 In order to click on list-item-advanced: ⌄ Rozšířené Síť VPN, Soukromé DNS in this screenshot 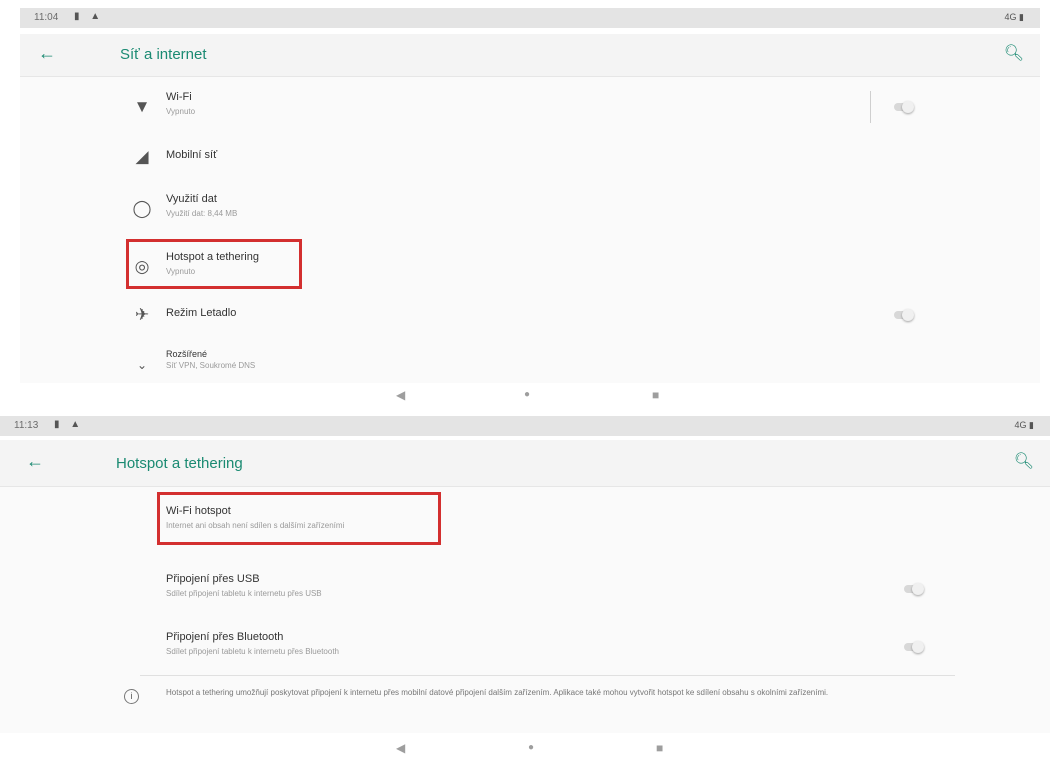, I will do `click(530, 365)`.